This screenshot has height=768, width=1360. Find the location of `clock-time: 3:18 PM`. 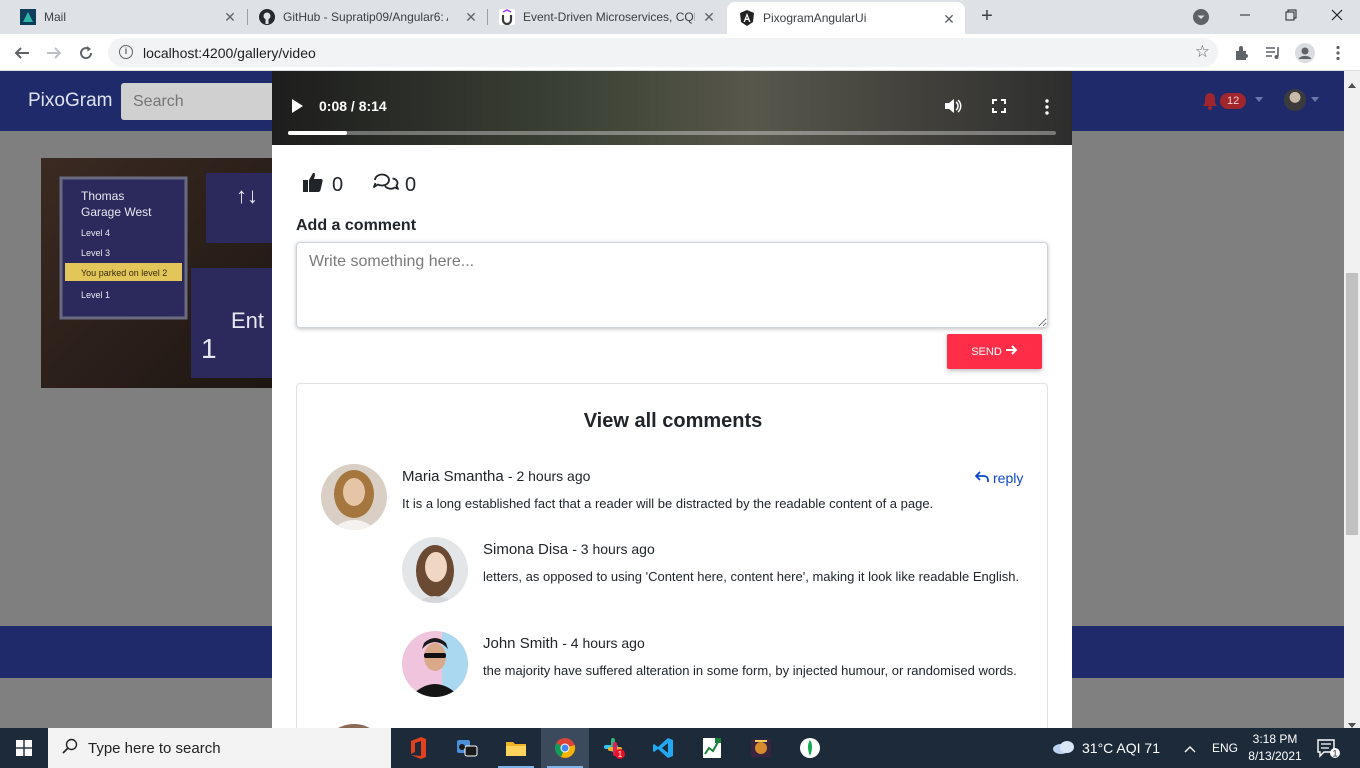

clock-time: 3:18 PM is located at coordinates (1275, 739).